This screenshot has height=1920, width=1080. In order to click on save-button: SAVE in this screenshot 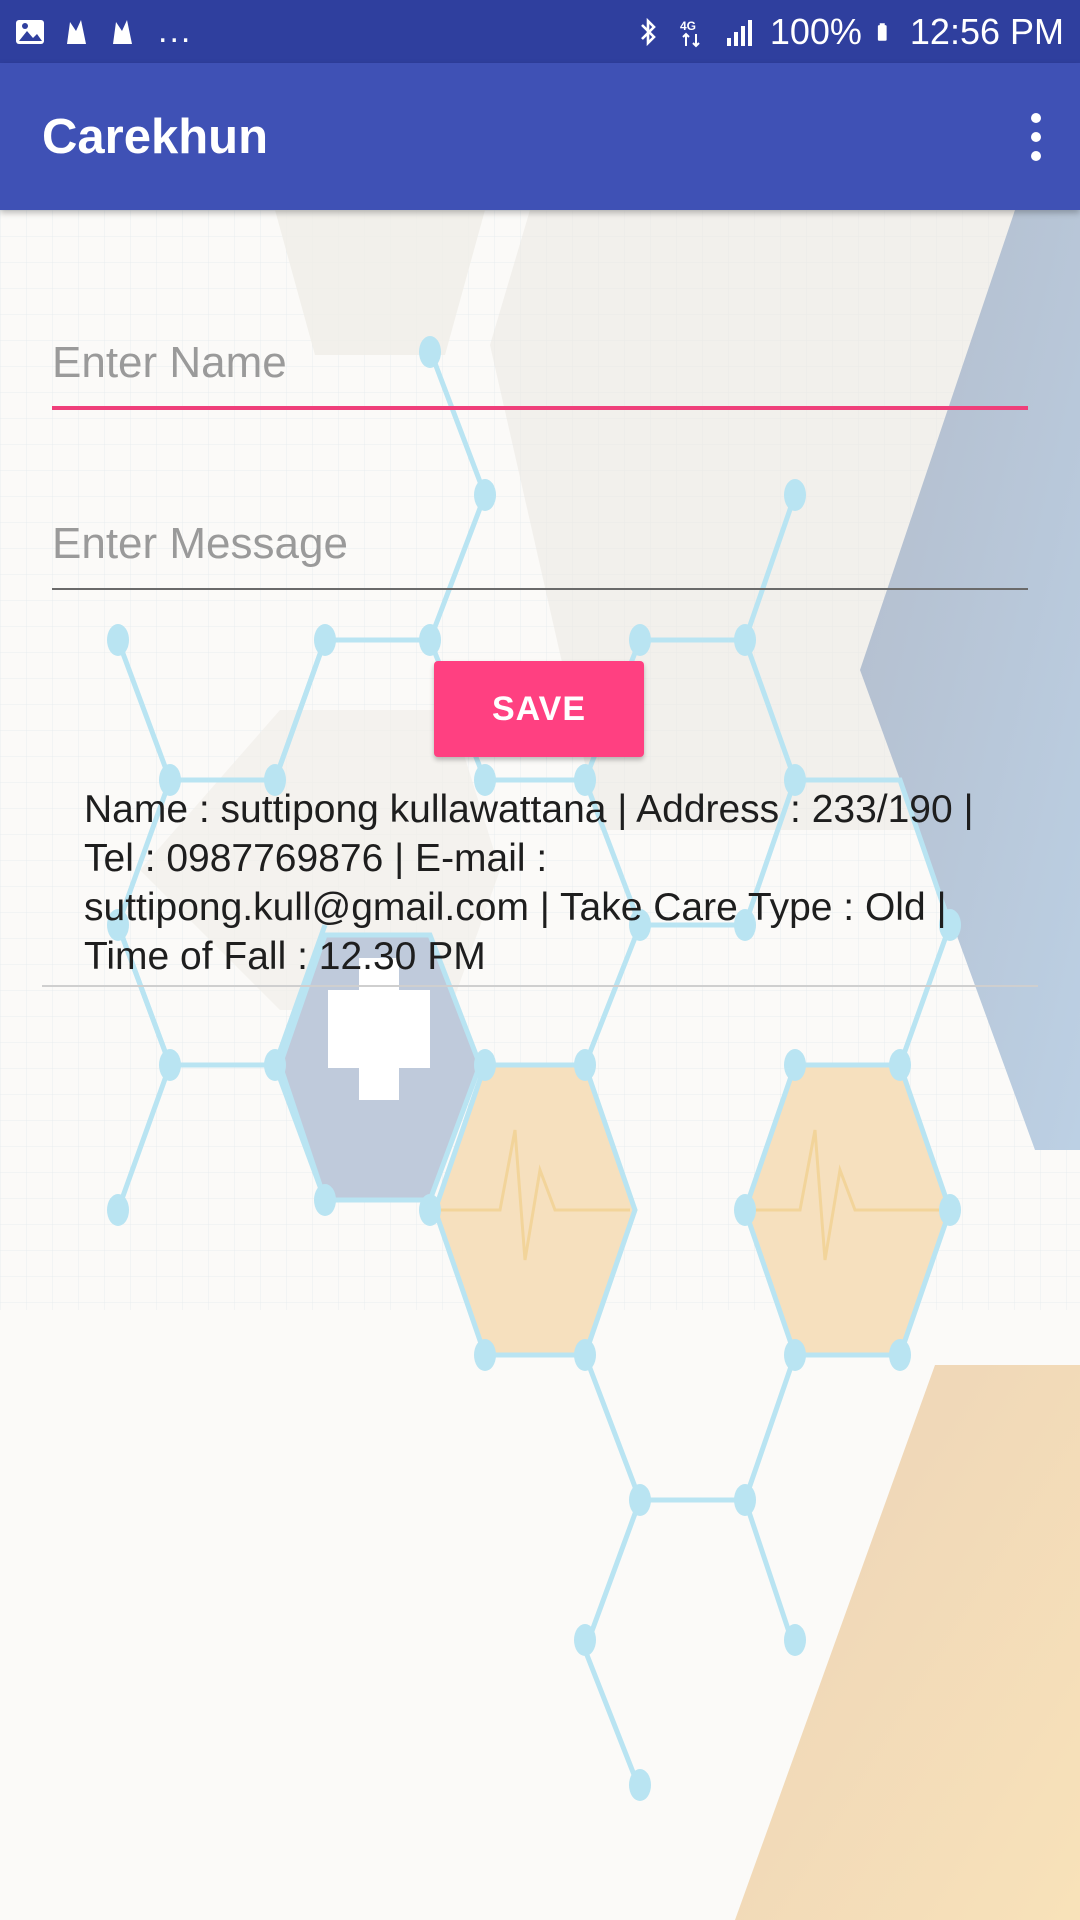, I will do `click(539, 709)`.